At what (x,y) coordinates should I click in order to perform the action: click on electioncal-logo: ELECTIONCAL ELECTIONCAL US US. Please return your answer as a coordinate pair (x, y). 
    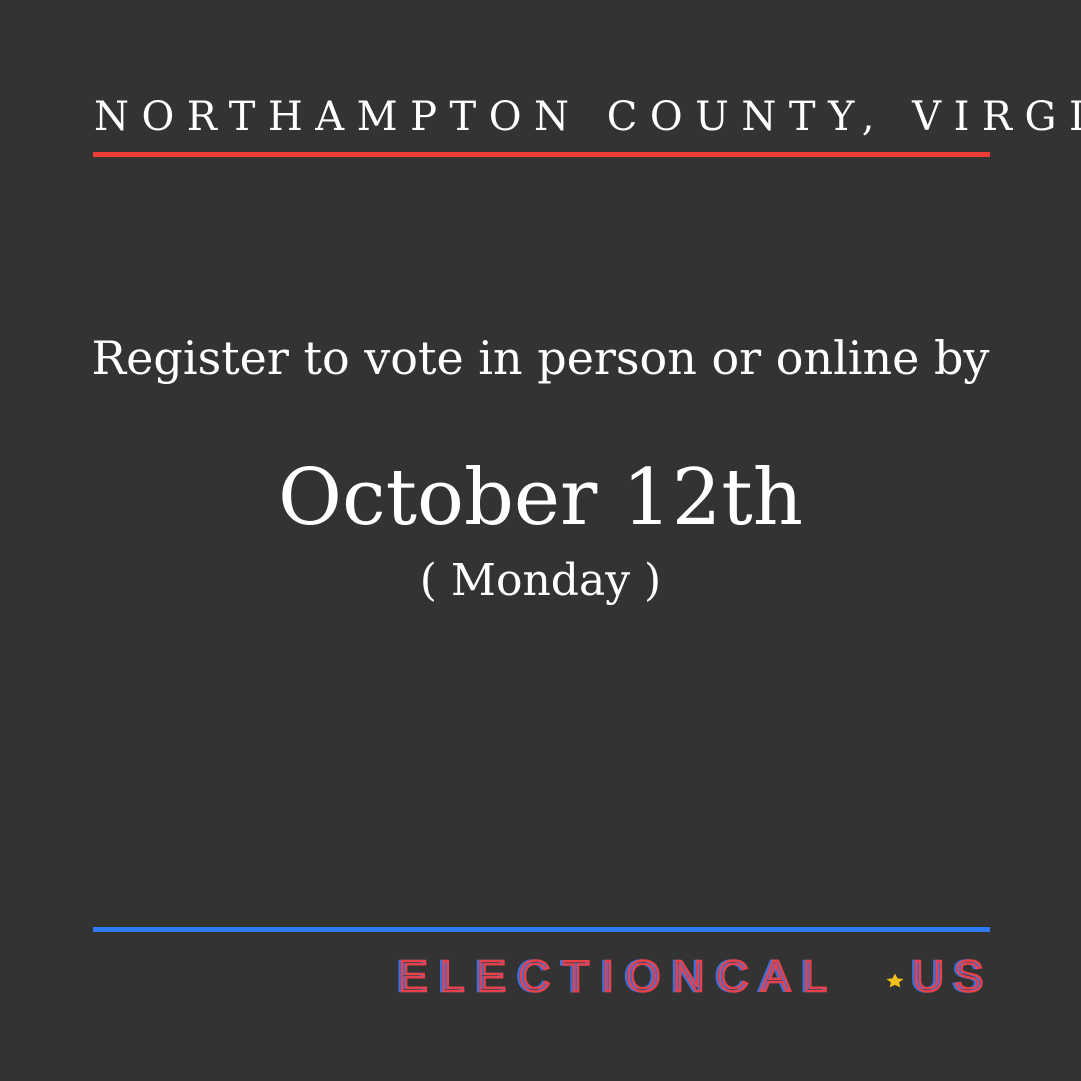
    Looking at the image, I should click on (694, 974).